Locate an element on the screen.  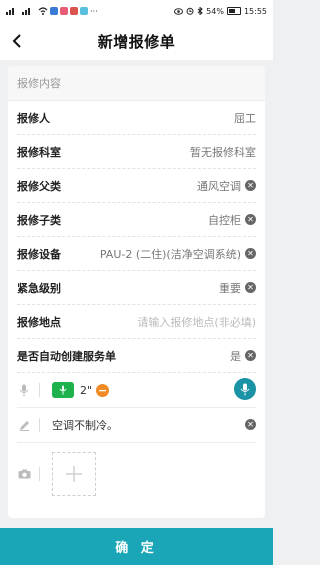
field-label: 报修人 is located at coordinates (33, 118).